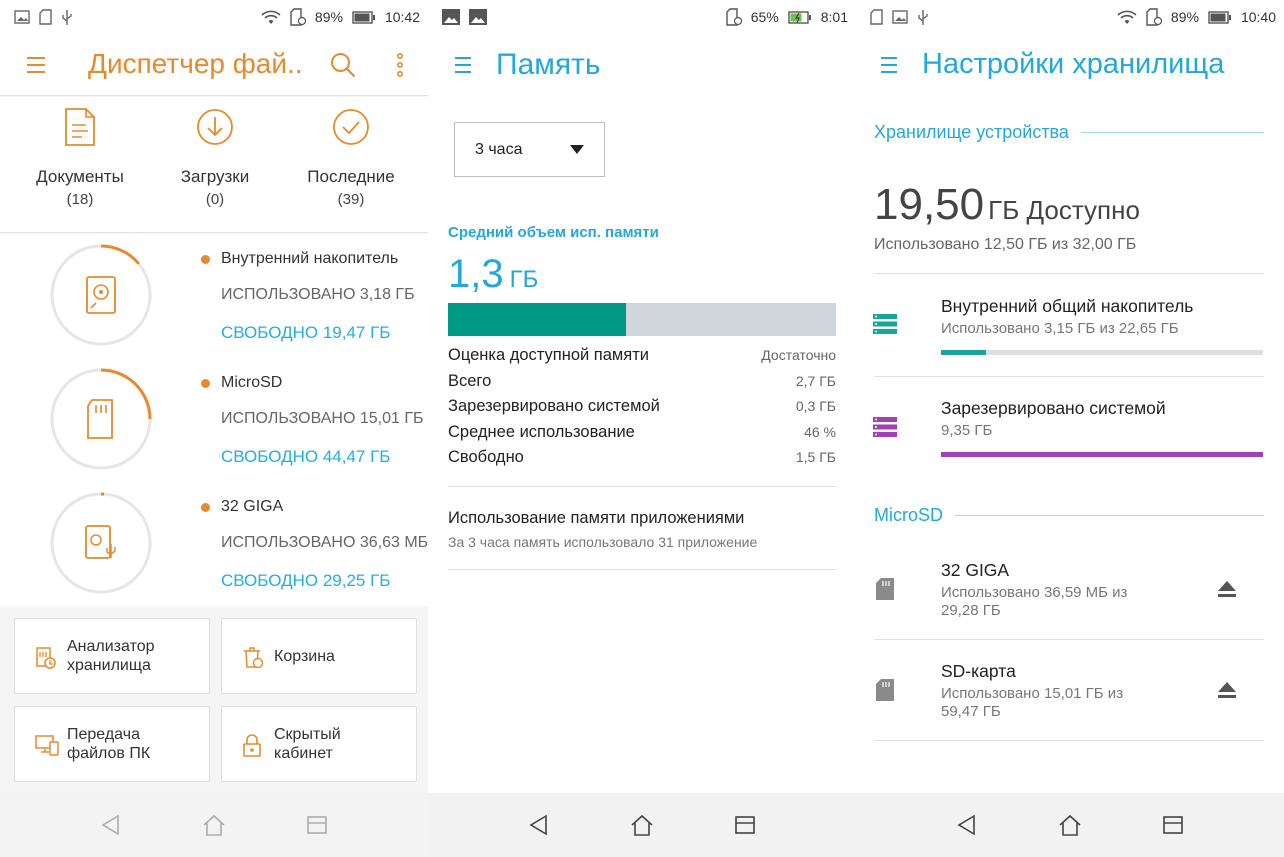  I want to click on storage-list-icon, so click(885, 427).